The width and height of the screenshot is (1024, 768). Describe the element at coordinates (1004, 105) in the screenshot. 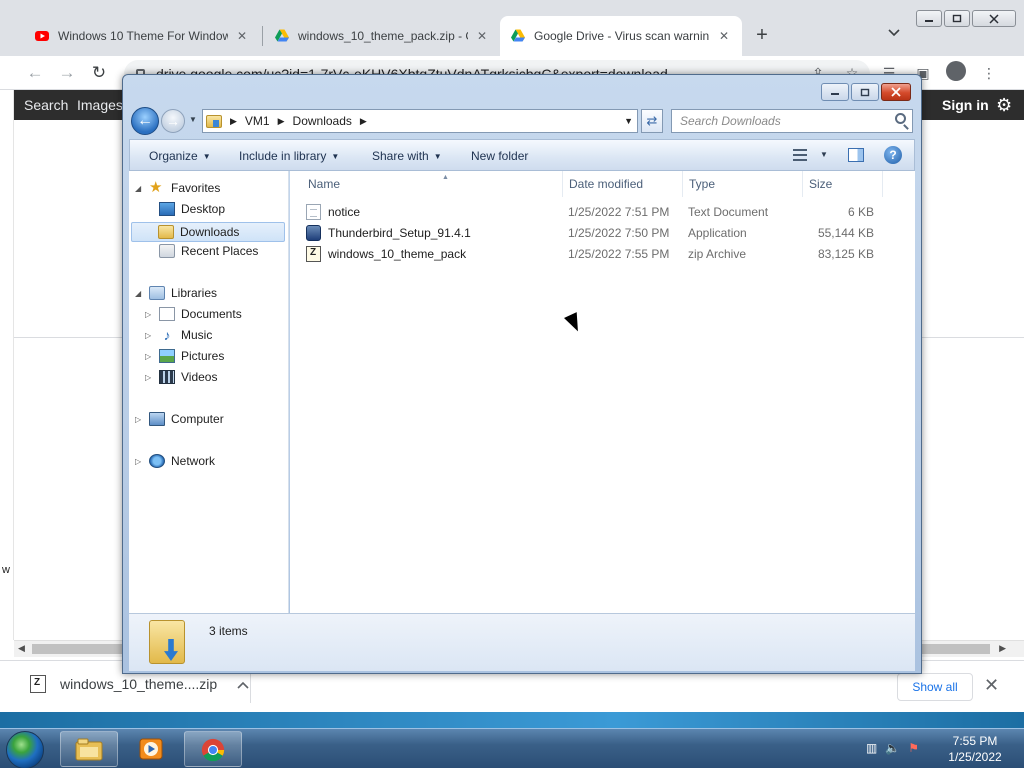

I see `gear-icon: ⚙` at that location.